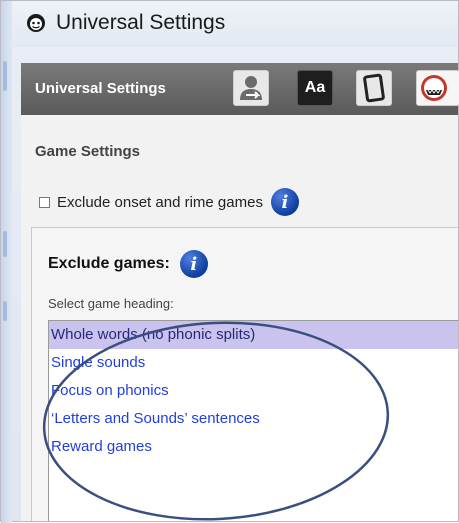  I want to click on exclude-games-heading: Exclude games: i, so click(128, 264).